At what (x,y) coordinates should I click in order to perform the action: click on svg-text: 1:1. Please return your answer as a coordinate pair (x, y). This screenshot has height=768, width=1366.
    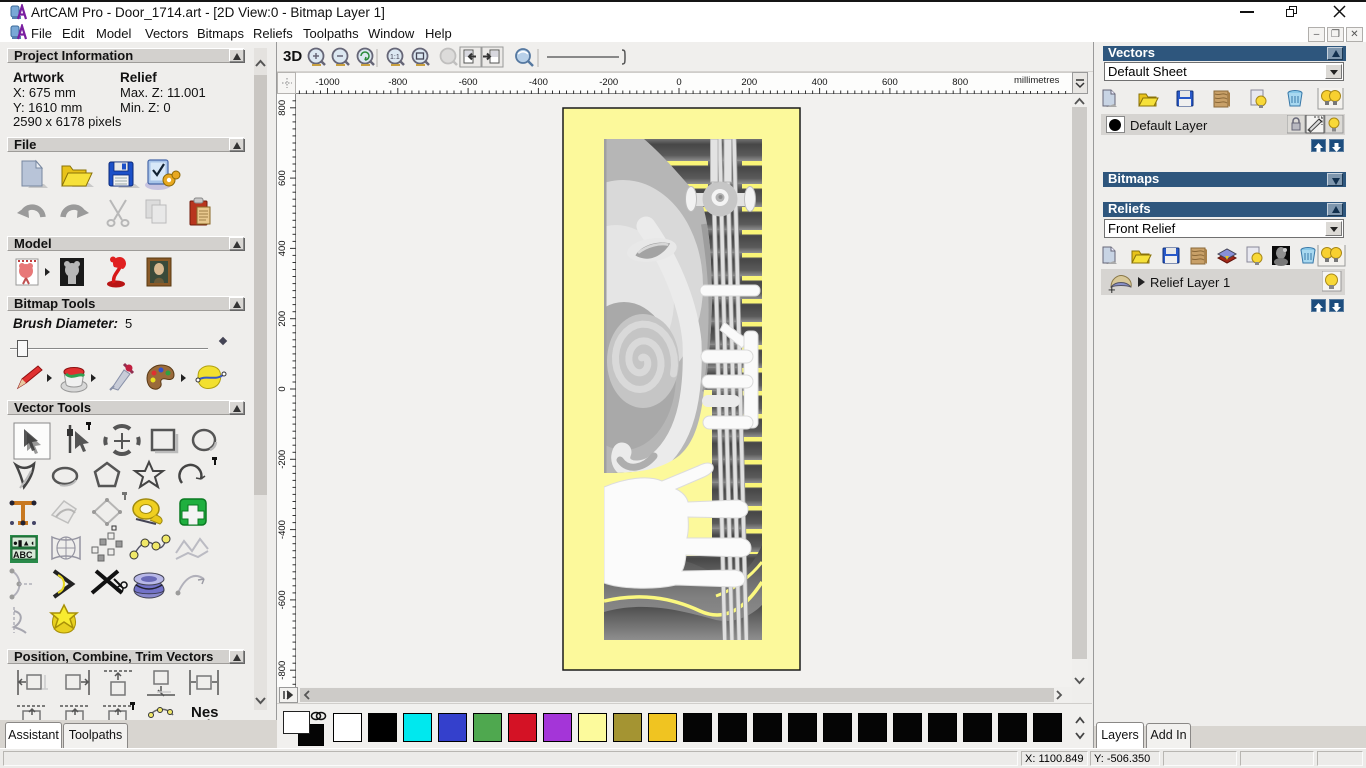
    Looking at the image, I should click on (395, 57).